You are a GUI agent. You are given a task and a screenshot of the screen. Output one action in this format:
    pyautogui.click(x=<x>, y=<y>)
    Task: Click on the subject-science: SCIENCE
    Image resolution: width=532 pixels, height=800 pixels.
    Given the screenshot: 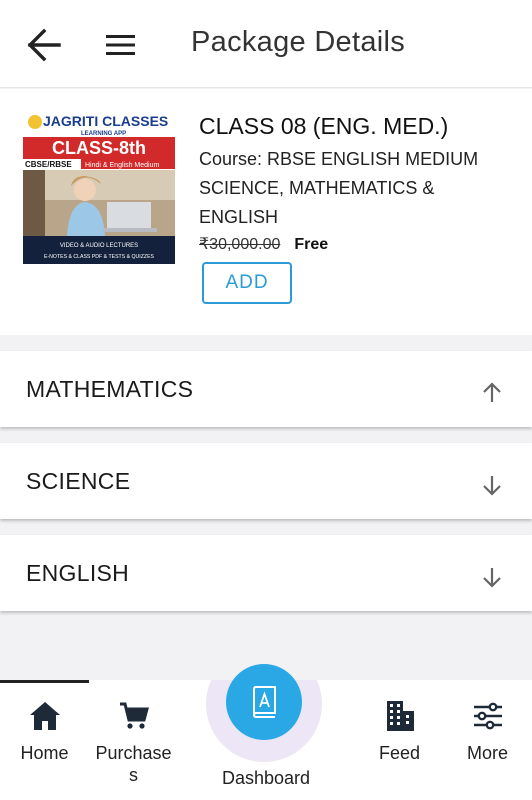 What is the action you would take?
    pyautogui.click(x=266, y=481)
    